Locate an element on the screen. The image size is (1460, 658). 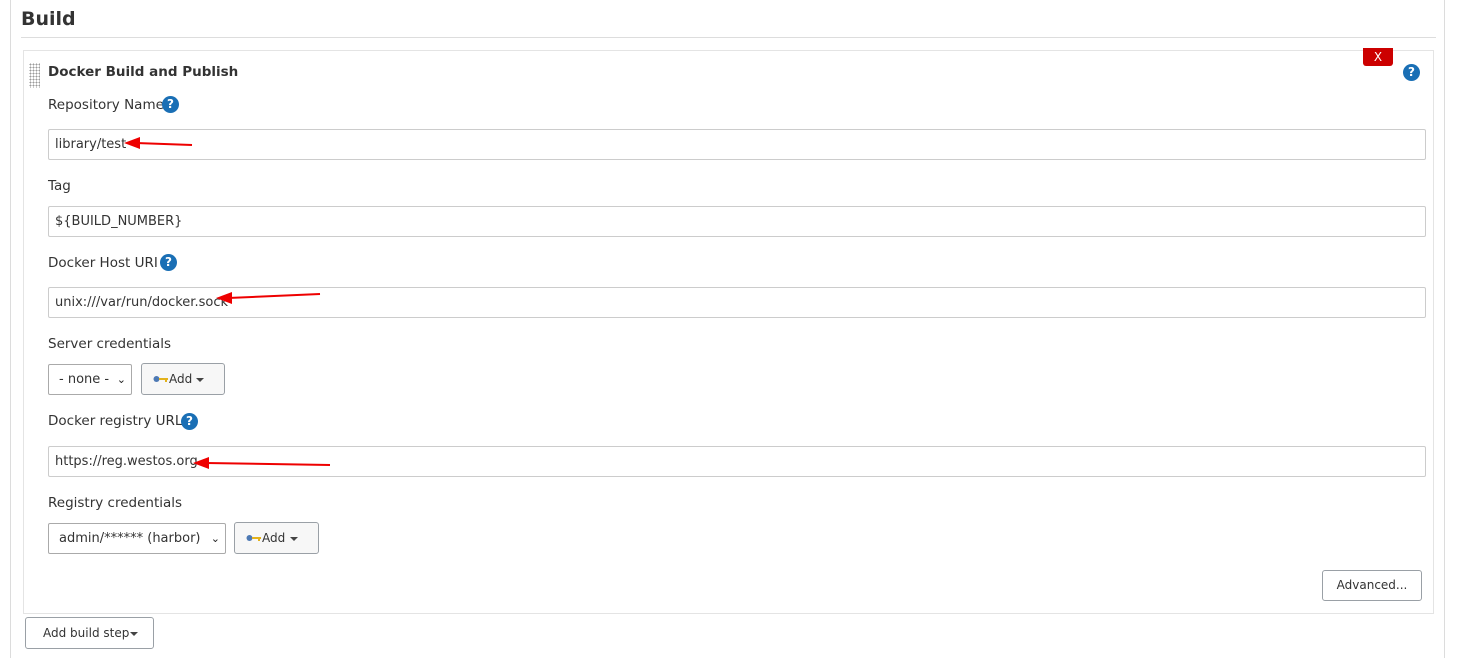
docker-host-uri-help-icon: ? is located at coordinates (168, 262).